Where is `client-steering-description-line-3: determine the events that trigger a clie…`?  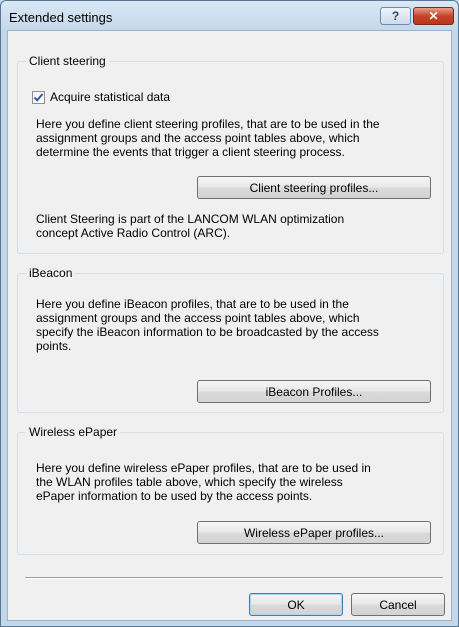 client-steering-description-line-3: determine the events that trigger a clie… is located at coordinates (190, 152).